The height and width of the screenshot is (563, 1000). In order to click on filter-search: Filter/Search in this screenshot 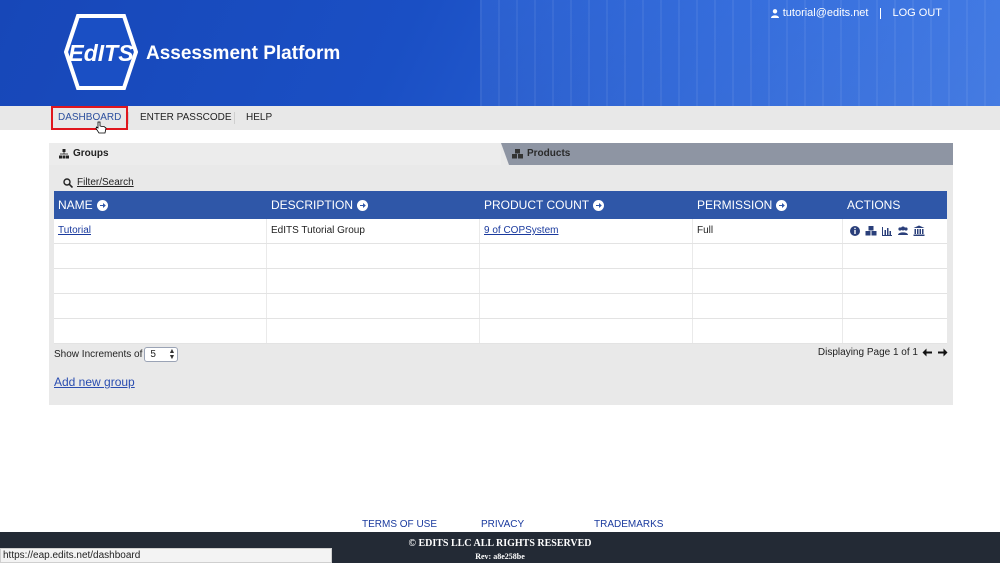, I will do `click(98, 182)`.